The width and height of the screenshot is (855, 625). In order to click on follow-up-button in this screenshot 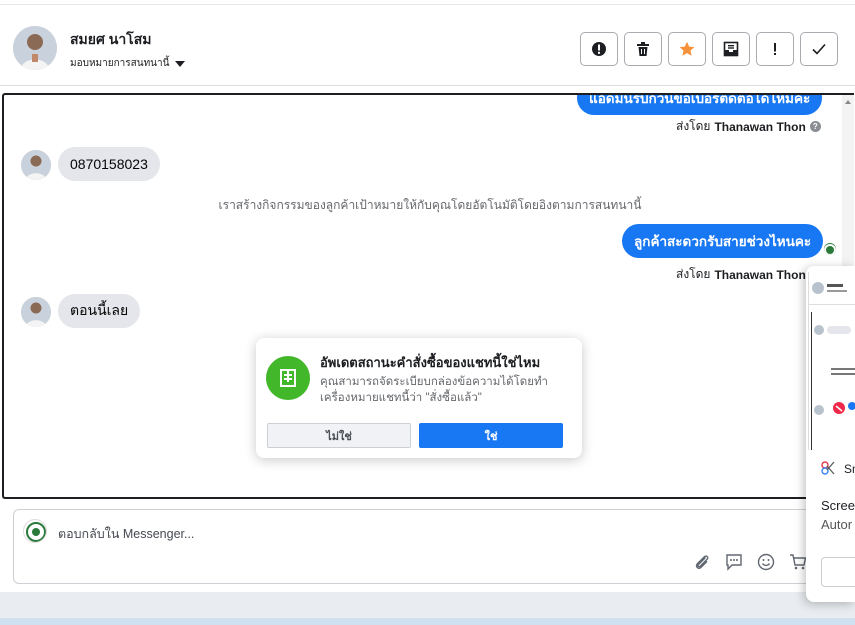, I will do `click(775, 49)`.